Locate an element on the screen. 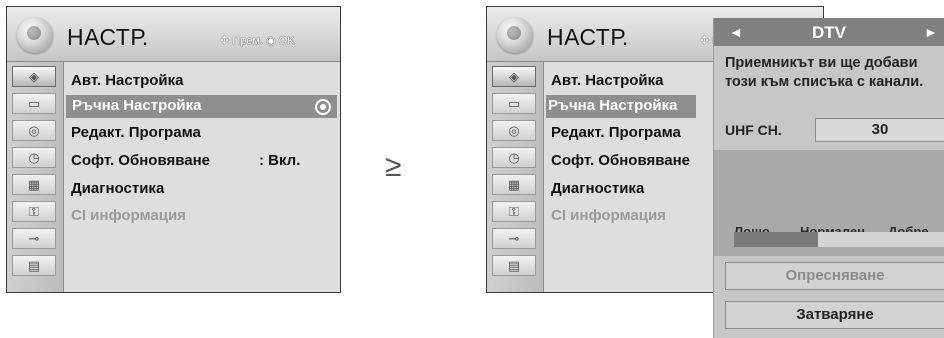 The width and height of the screenshot is (944, 338). navigation-hint: ✥ Прем. ◉ OK is located at coordinates (257, 41).